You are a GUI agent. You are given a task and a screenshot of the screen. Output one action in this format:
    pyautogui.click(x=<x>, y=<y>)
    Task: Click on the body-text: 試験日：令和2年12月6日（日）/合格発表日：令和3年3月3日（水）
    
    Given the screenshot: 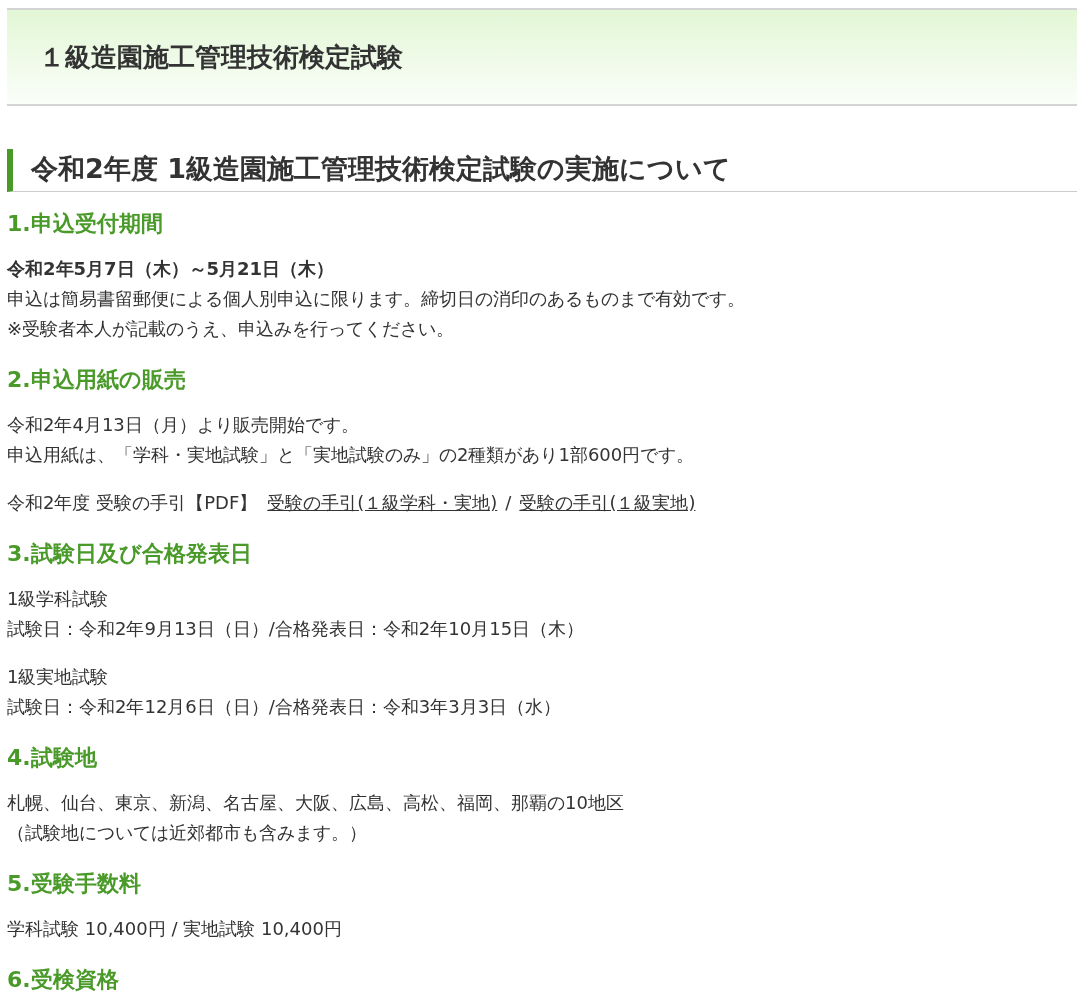 What is the action you would take?
    pyautogui.click(x=285, y=707)
    